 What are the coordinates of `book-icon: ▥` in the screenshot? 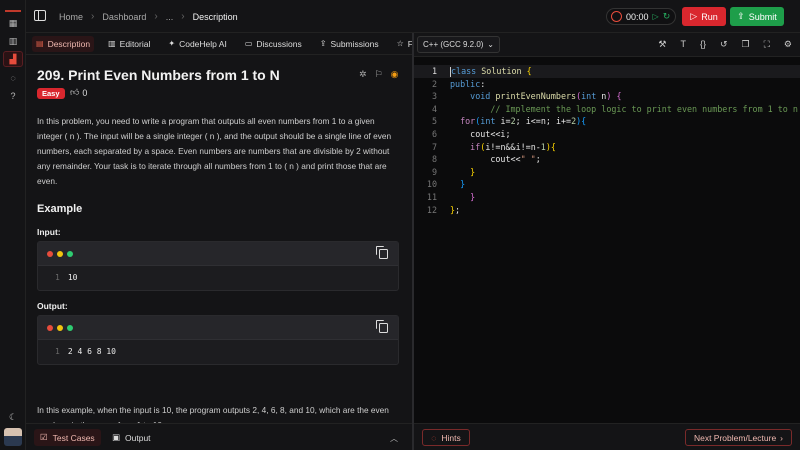 It's located at (13, 41).